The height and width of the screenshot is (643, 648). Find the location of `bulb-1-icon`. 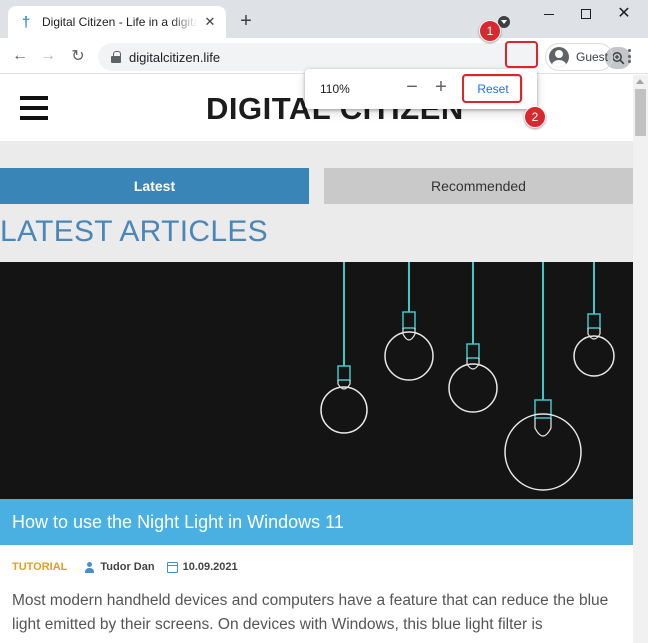

bulb-1-icon is located at coordinates (344, 399).